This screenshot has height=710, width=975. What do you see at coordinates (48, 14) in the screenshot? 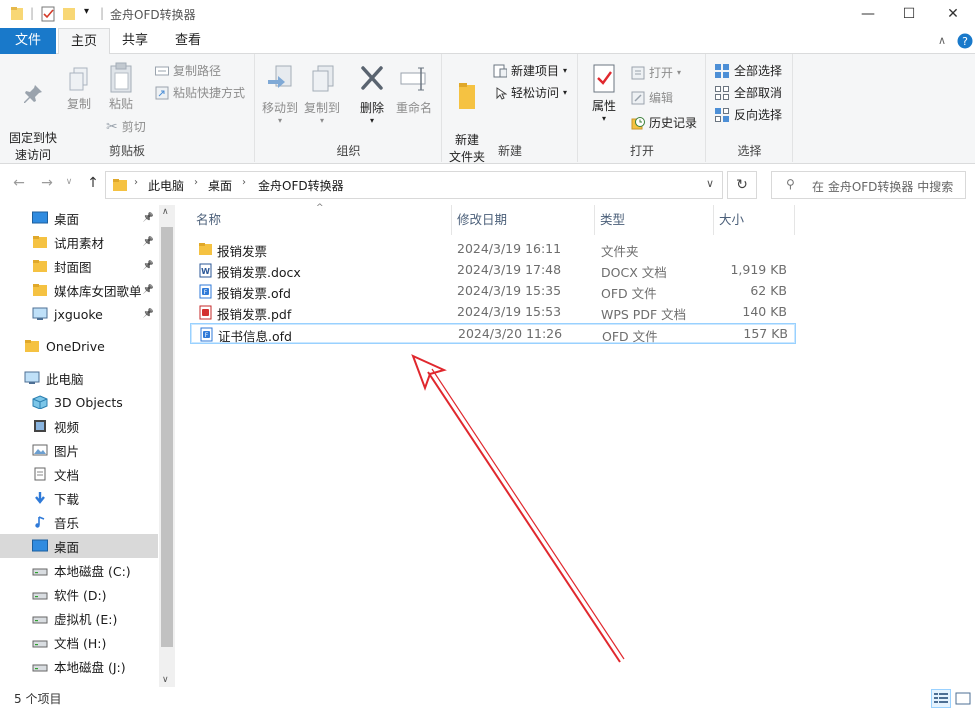
I see `properties-quick-icon` at bounding box center [48, 14].